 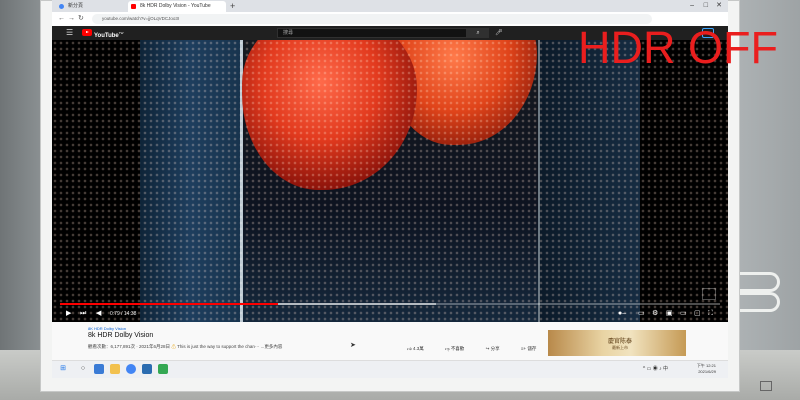 I want to click on edge-icon, so click(x=99, y=369).